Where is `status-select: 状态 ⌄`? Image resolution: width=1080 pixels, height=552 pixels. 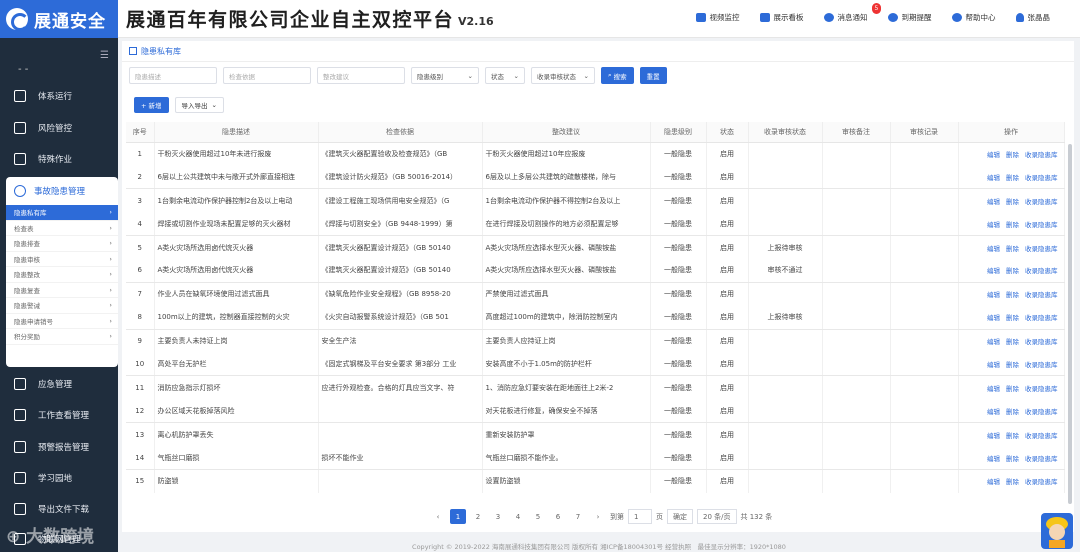 status-select: 状态 ⌄ is located at coordinates (505, 75).